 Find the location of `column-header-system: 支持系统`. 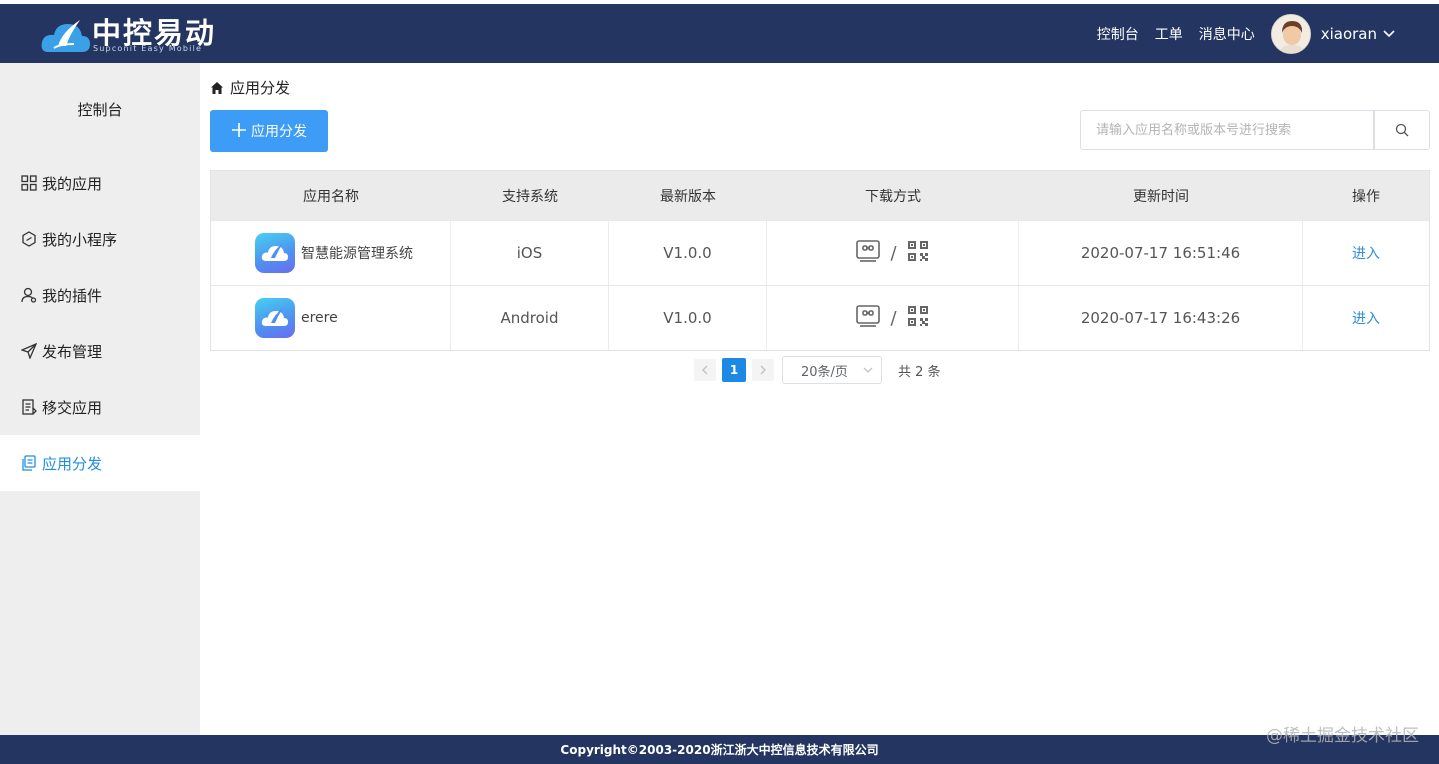

column-header-system: 支持系统 is located at coordinates (530, 196).